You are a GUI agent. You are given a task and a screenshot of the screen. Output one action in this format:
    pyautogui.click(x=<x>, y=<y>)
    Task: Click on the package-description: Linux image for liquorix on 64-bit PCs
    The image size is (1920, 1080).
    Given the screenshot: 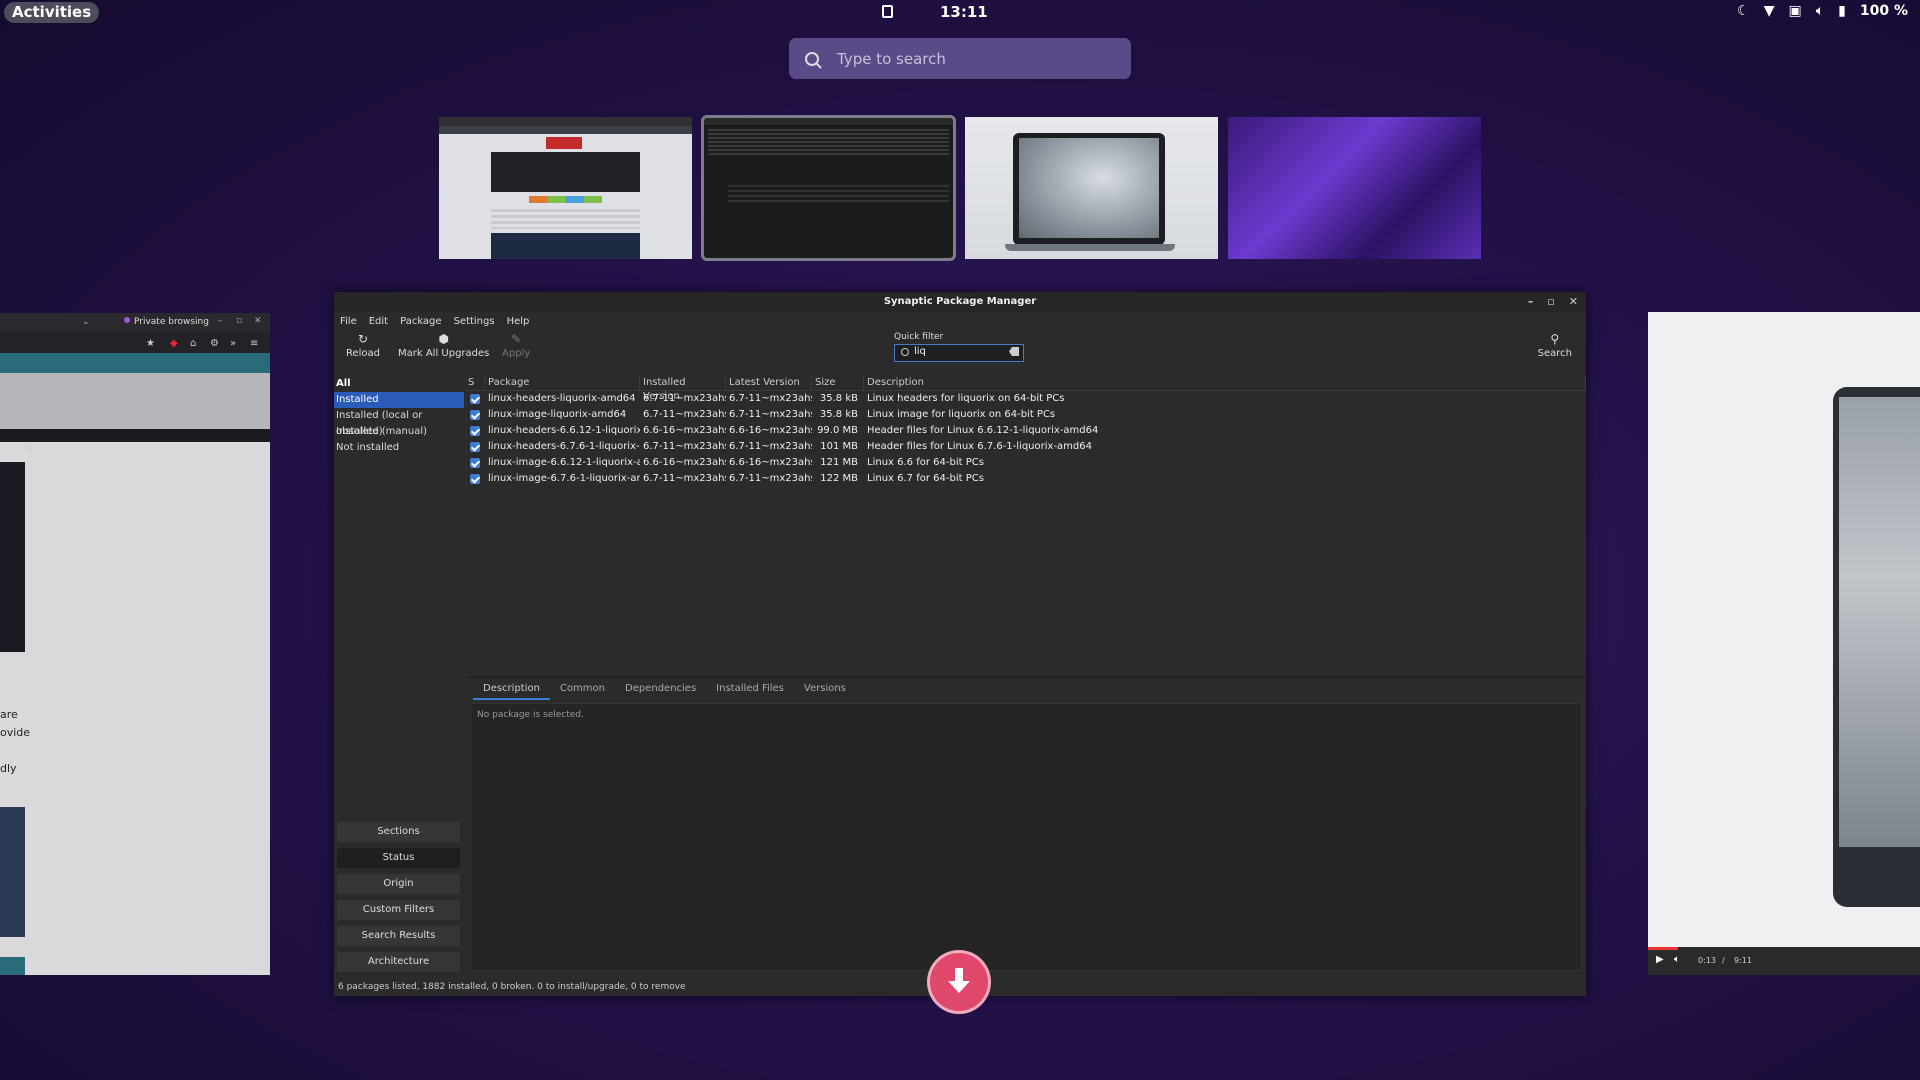 What is the action you would take?
    pyautogui.click(x=961, y=414)
    